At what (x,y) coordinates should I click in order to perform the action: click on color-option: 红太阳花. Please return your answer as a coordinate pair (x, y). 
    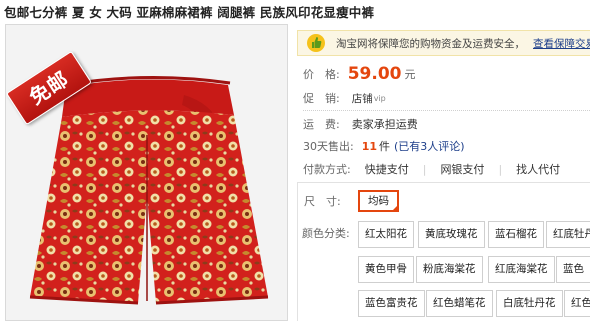
    Looking at the image, I should click on (386, 234).